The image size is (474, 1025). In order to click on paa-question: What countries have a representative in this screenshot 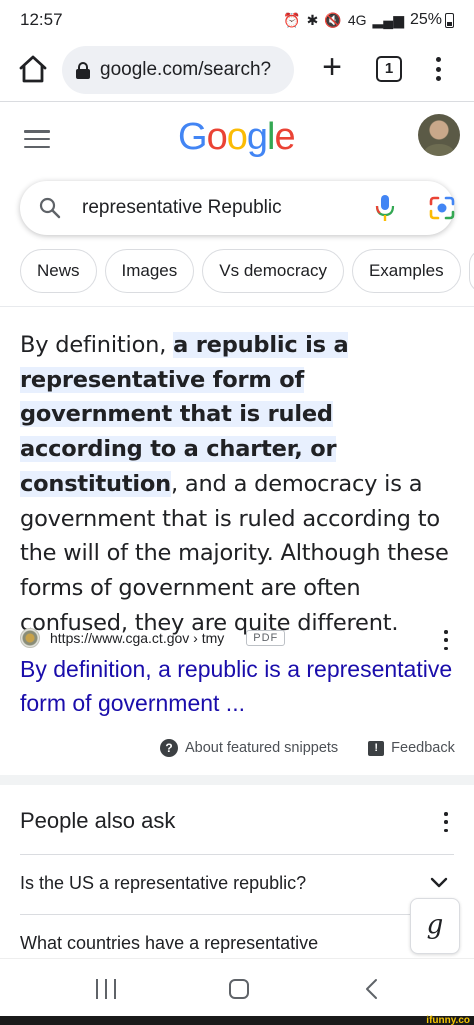, I will do `click(169, 943)`.